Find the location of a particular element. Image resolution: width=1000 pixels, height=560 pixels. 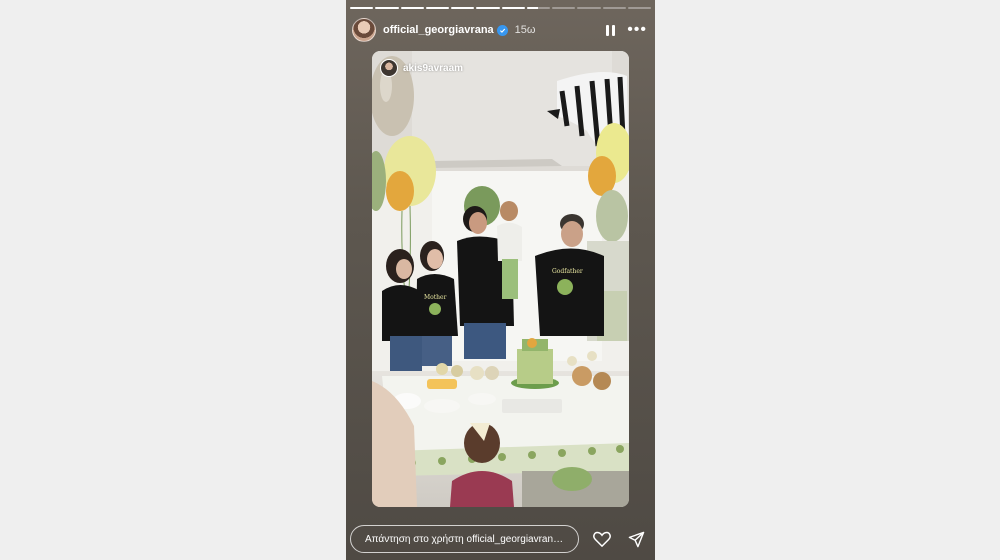

more-icon: ••• is located at coordinates (637, 30).